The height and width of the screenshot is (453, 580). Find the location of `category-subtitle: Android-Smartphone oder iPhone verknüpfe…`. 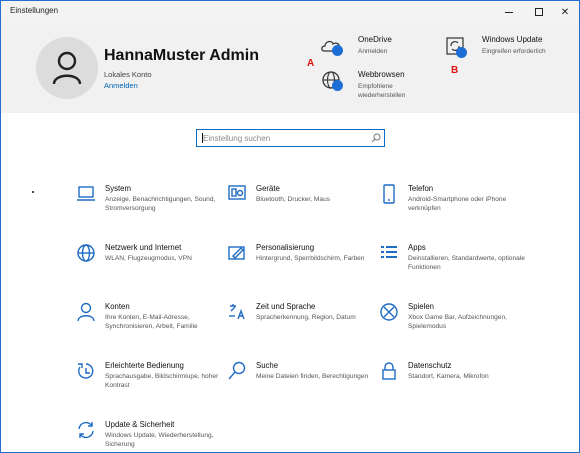

category-subtitle: Android-Smartphone oder iPhone verknüpfe… is located at coordinates (457, 204).